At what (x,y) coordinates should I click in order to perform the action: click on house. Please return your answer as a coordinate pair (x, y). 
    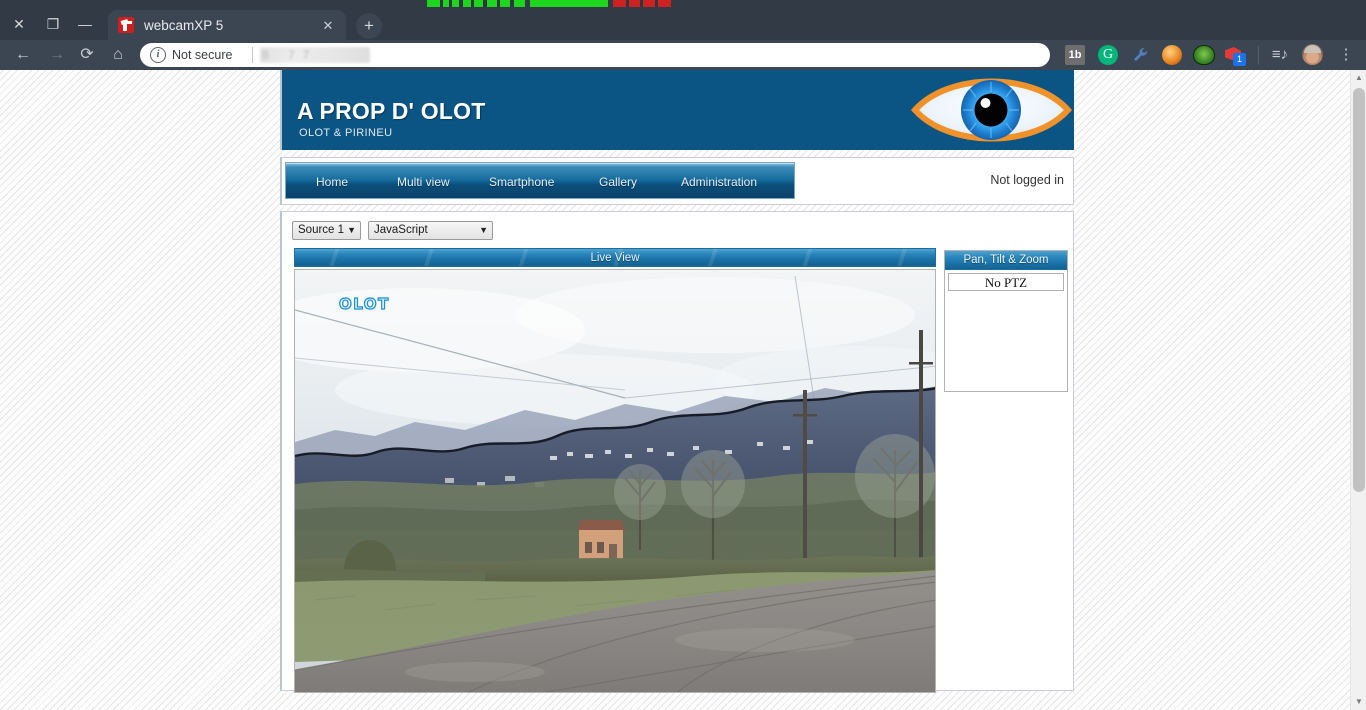
    Looking at the image, I should click on (601, 542).